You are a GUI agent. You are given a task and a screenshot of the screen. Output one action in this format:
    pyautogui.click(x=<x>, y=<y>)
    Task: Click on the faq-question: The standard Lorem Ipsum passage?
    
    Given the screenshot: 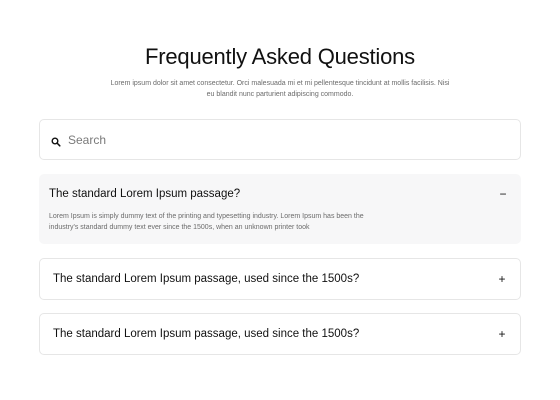 What is the action you would take?
    pyautogui.click(x=144, y=194)
    